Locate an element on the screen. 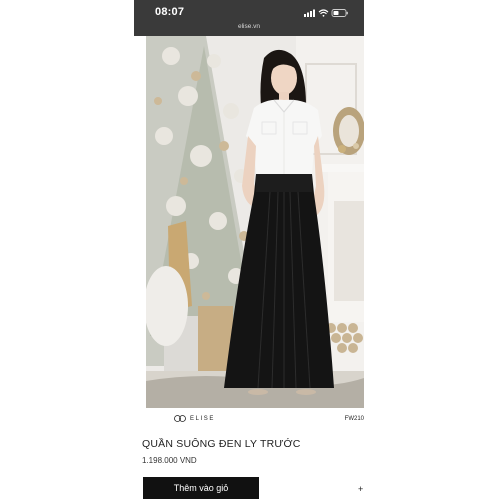  brand-logo: ELISE is located at coordinates (194, 418).